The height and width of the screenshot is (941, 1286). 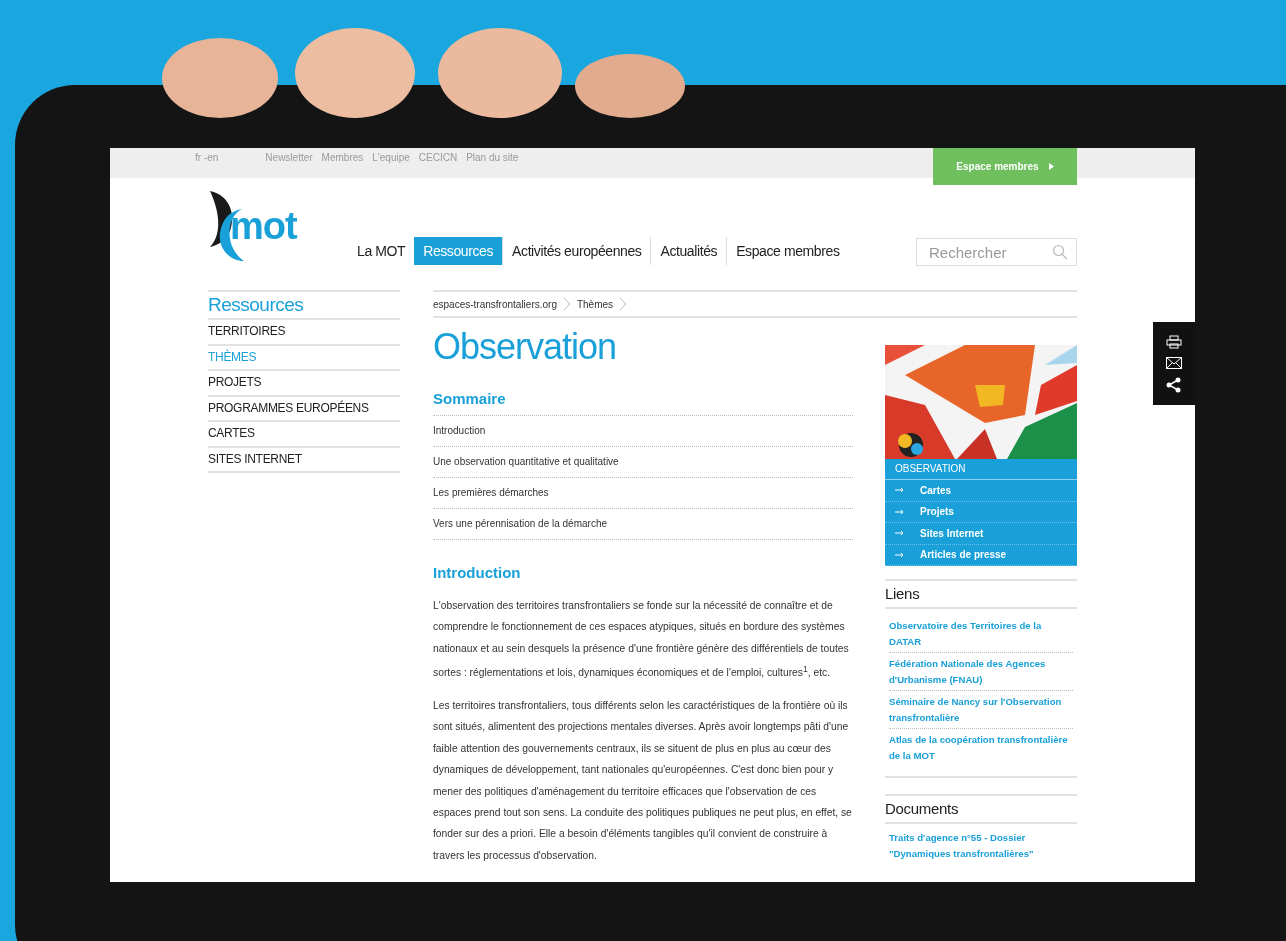 What do you see at coordinates (1174, 341) in the screenshot?
I see `print-icon` at bounding box center [1174, 341].